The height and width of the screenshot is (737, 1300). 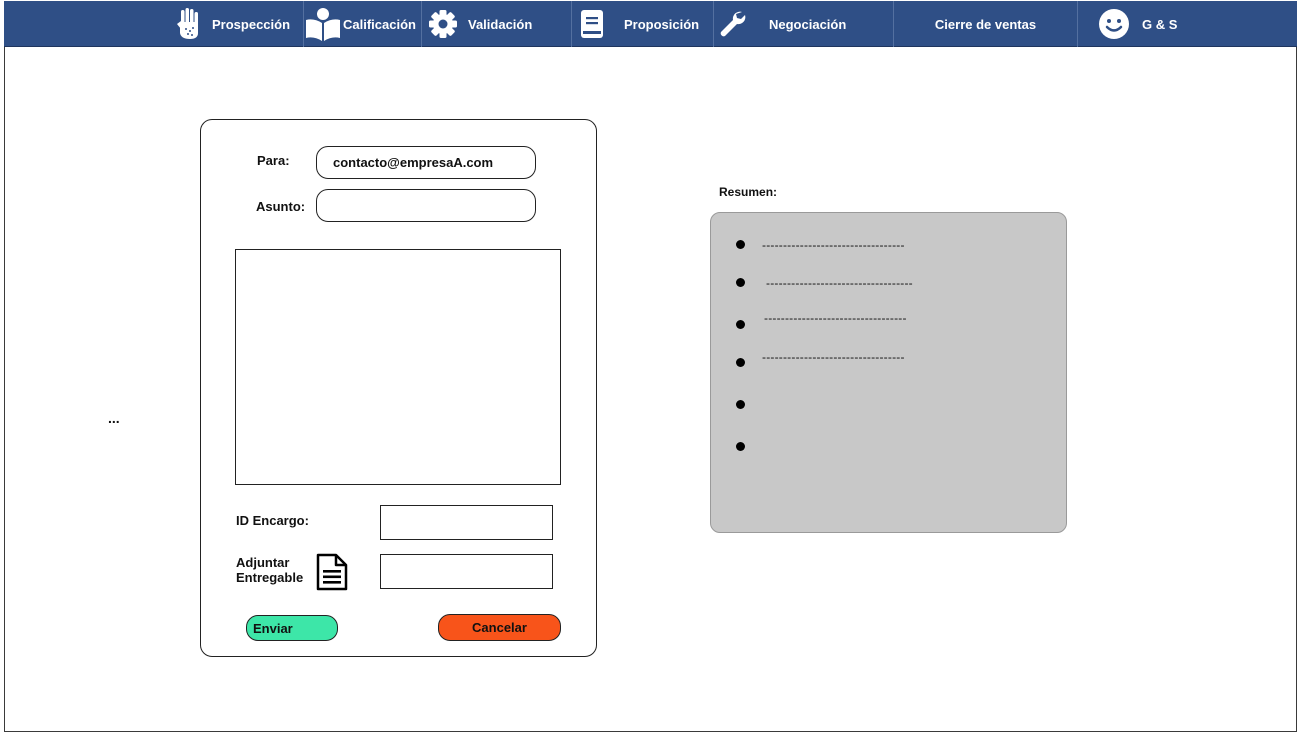 What do you see at coordinates (426, 205) in the screenshot?
I see `subject-field` at bounding box center [426, 205].